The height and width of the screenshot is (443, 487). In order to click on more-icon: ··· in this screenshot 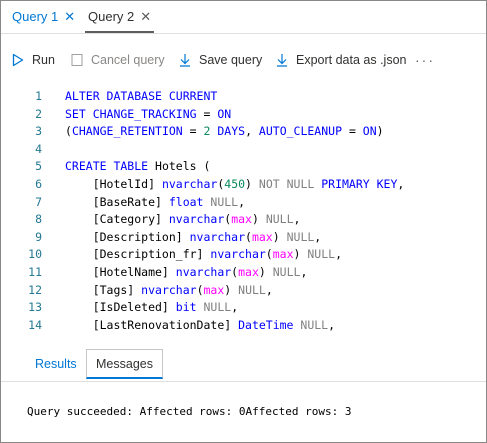, I will do `click(425, 60)`.